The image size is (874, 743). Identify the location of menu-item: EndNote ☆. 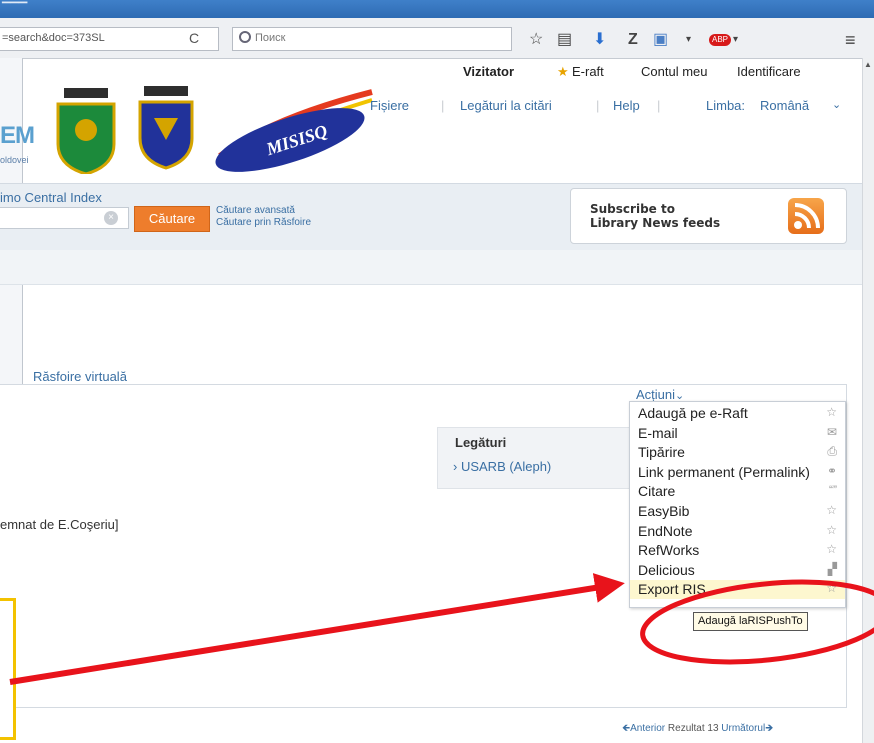
(737, 531).